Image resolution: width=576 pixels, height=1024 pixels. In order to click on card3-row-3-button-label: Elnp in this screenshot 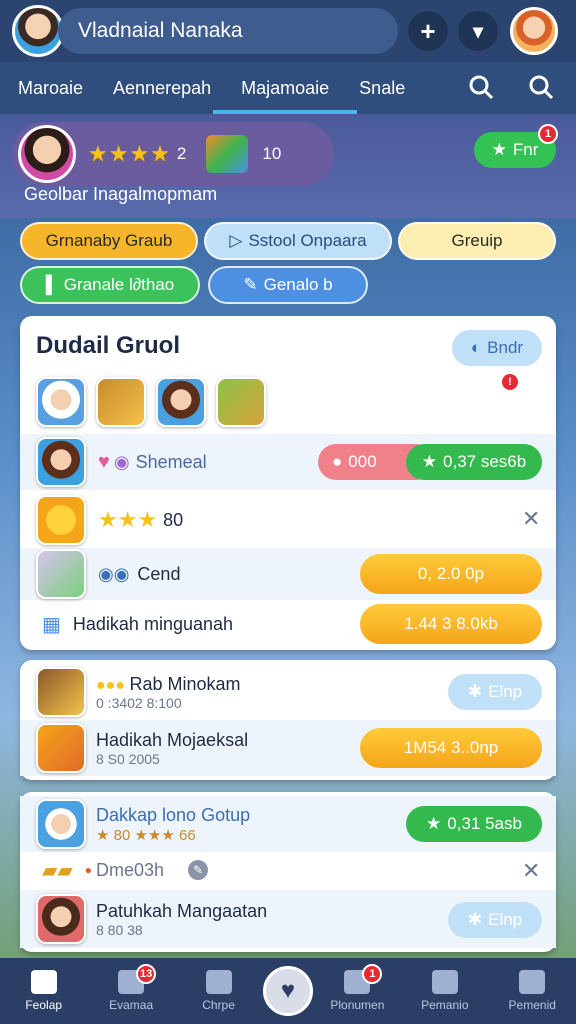, I will do `click(505, 919)`.